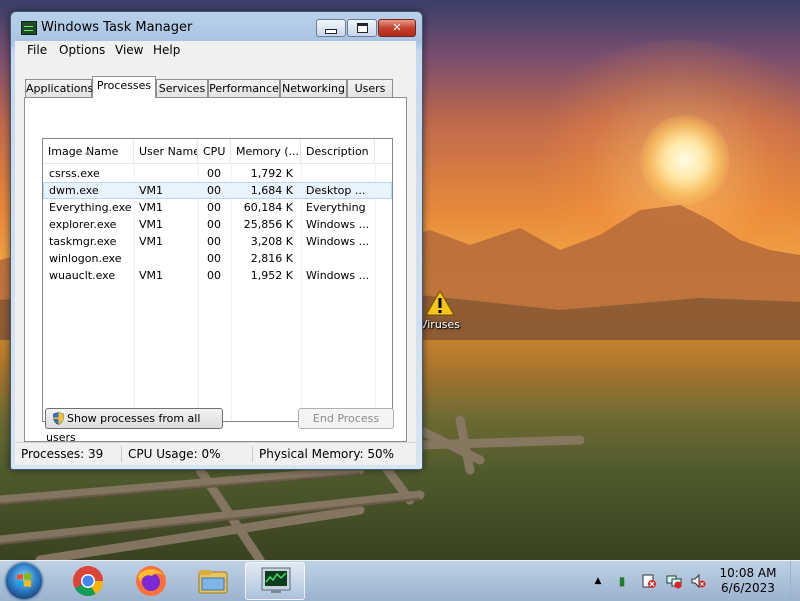  Describe the element at coordinates (216, 27) in the screenshot. I see `title-bar: Windows Task Manager ✕` at that location.